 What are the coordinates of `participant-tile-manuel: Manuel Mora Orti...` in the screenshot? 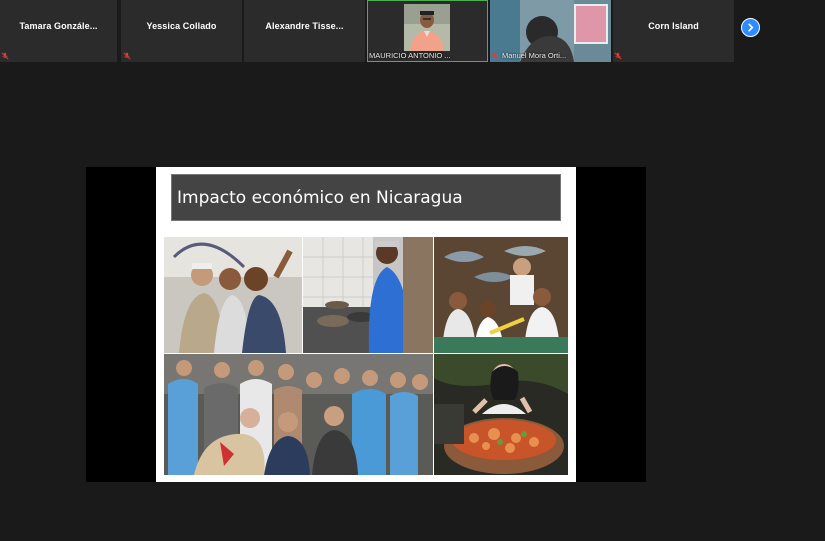 It's located at (550, 31).